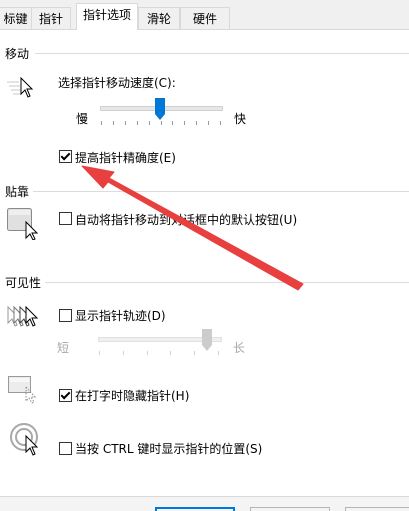  I want to click on snap-to-default-label: 自动将指针移动到对话框中的默认按钮(U), so click(186, 220).